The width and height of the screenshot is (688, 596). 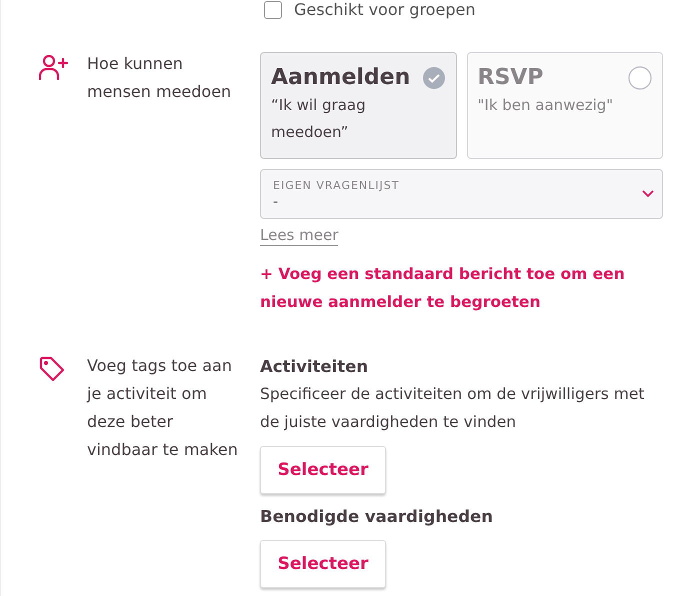 What do you see at coordinates (385, 10) in the screenshot?
I see `checkbox-label: Geschikt voor groepen` at bounding box center [385, 10].